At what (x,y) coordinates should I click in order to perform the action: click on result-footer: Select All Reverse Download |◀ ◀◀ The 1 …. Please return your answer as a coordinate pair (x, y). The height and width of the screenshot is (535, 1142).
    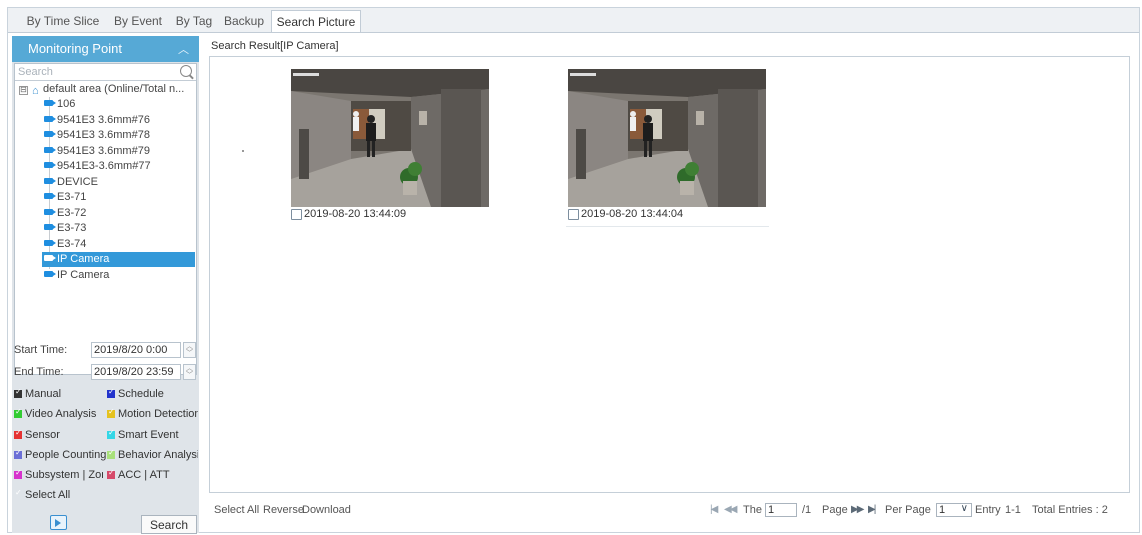
    Looking at the image, I should click on (674, 510).